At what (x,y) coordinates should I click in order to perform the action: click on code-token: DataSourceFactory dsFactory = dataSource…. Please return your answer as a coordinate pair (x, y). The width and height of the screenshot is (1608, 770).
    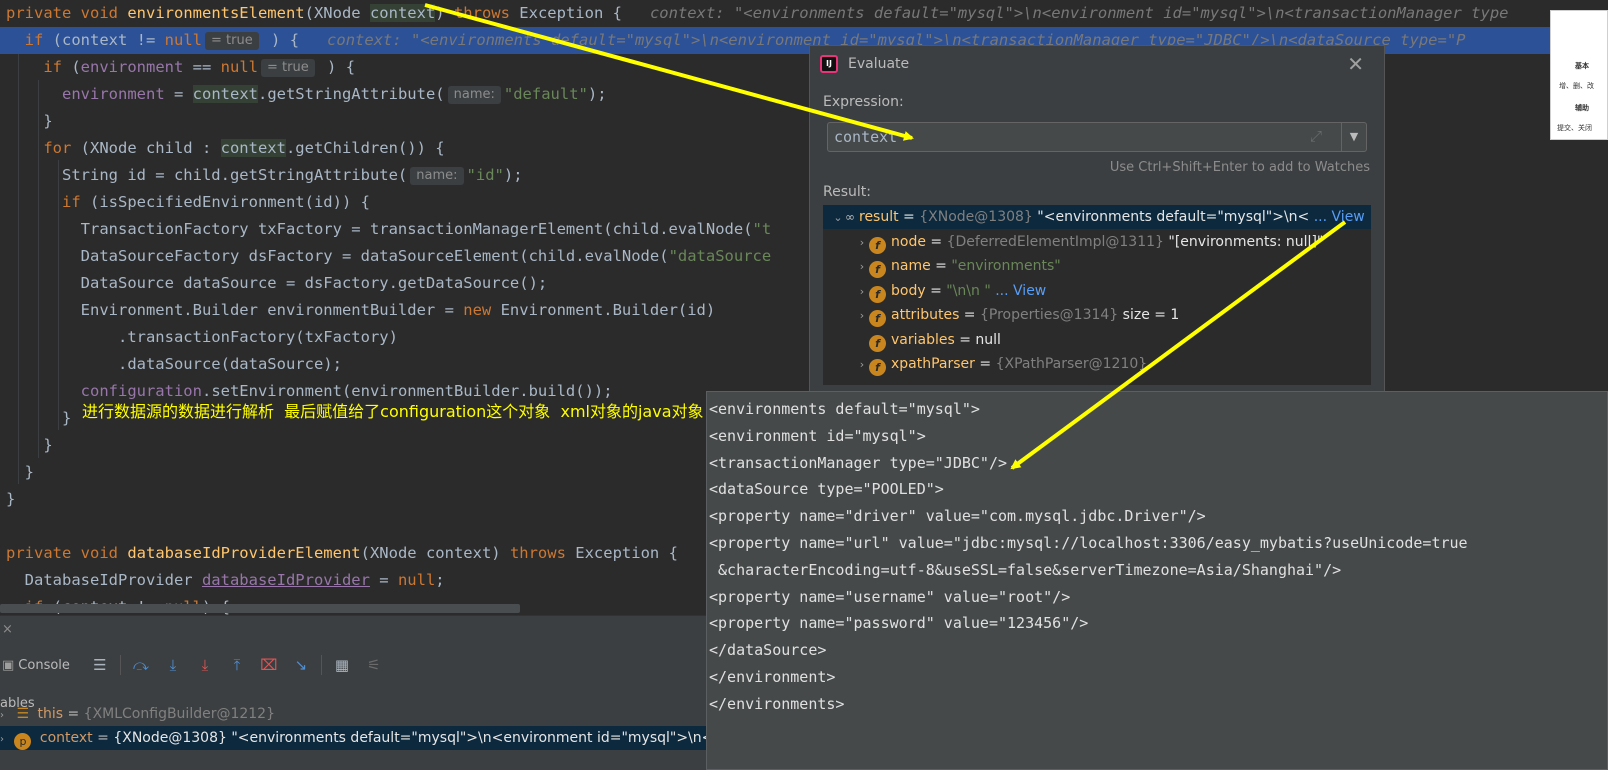
    Looking at the image, I should click on (337, 256).